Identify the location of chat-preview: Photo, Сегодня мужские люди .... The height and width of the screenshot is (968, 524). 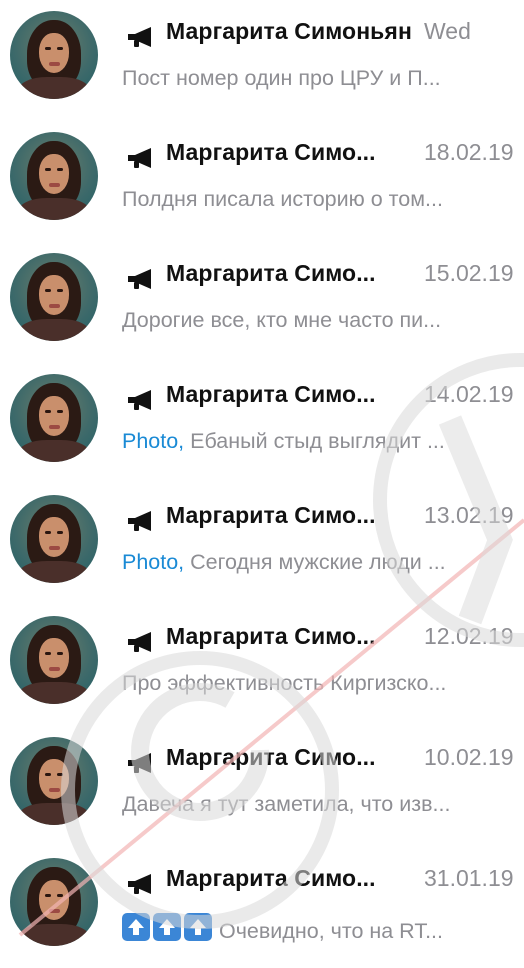
(322, 562).